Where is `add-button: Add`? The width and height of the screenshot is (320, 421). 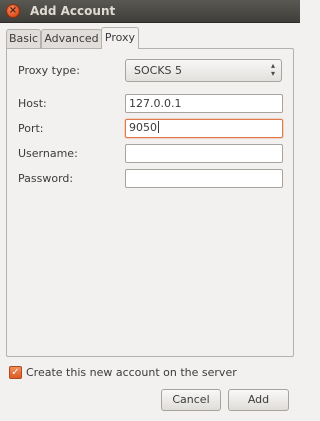 add-button: Add is located at coordinates (258, 400).